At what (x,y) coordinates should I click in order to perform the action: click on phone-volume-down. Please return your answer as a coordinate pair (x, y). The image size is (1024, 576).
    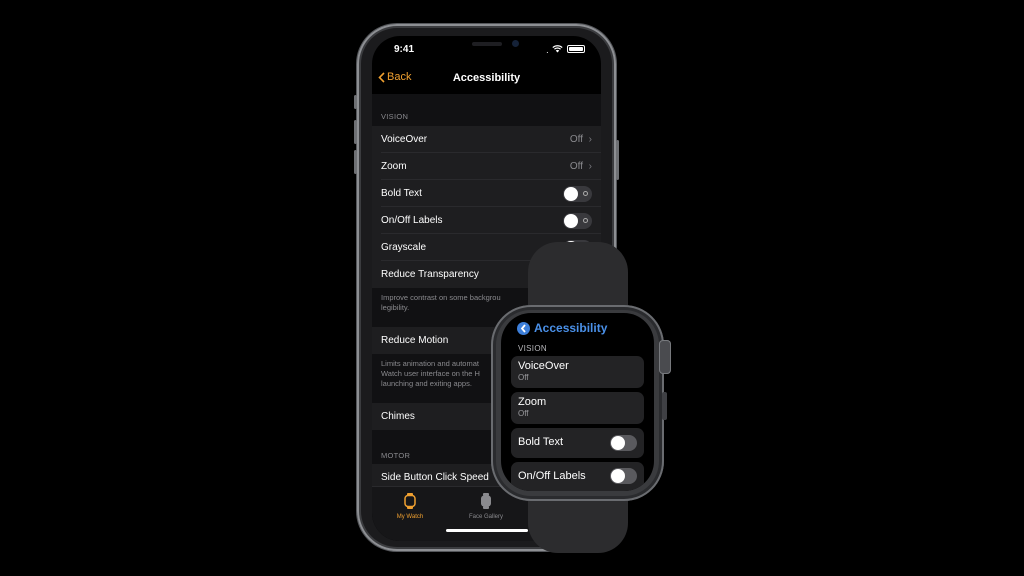
    Looking at the image, I should click on (355, 162).